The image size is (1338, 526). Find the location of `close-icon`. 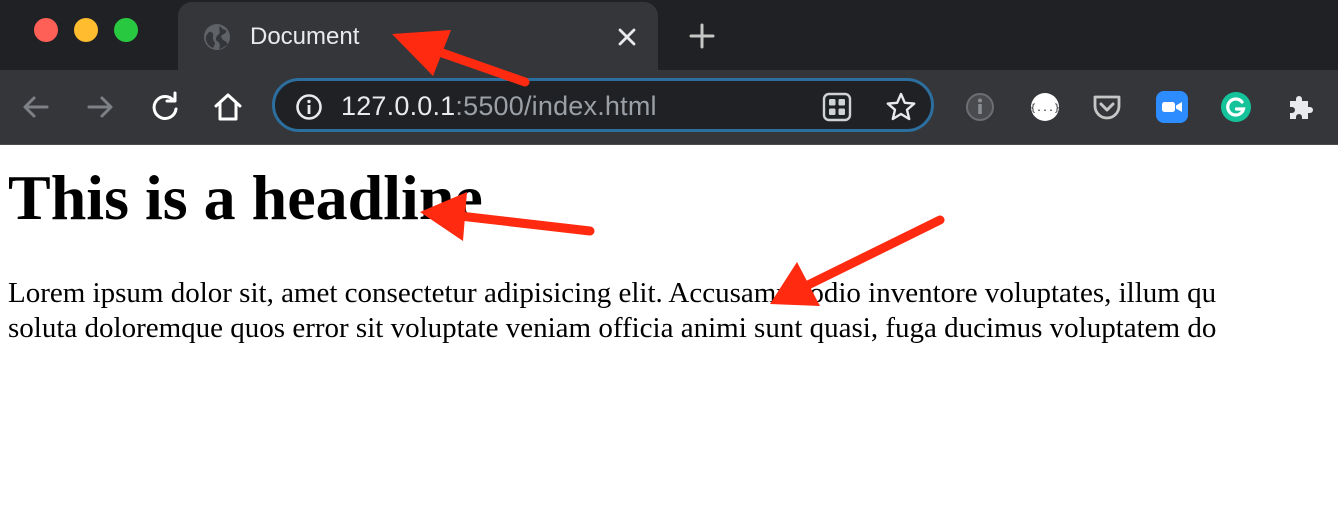

close-icon is located at coordinates (627, 37).